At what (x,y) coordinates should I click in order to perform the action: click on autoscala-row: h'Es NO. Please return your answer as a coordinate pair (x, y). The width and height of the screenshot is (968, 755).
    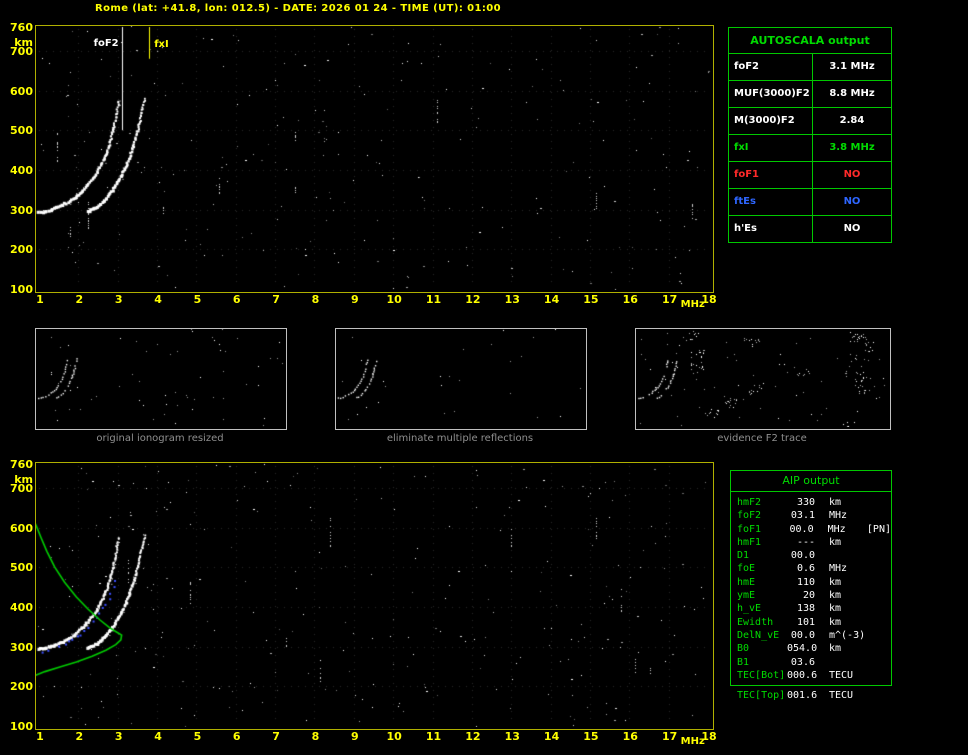
    Looking at the image, I should click on (810, 229).